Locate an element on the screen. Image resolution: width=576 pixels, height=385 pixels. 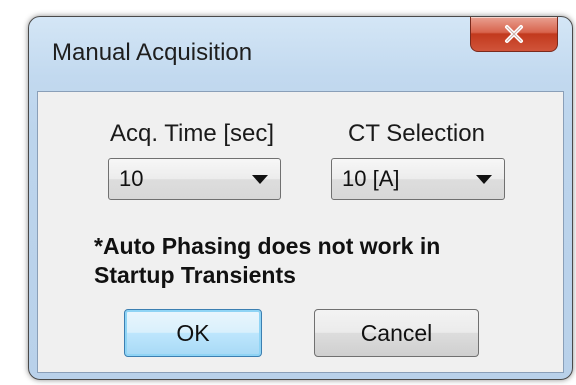
acq-time-label: Acq. Time [sec] is located at coordinates (192, 133).